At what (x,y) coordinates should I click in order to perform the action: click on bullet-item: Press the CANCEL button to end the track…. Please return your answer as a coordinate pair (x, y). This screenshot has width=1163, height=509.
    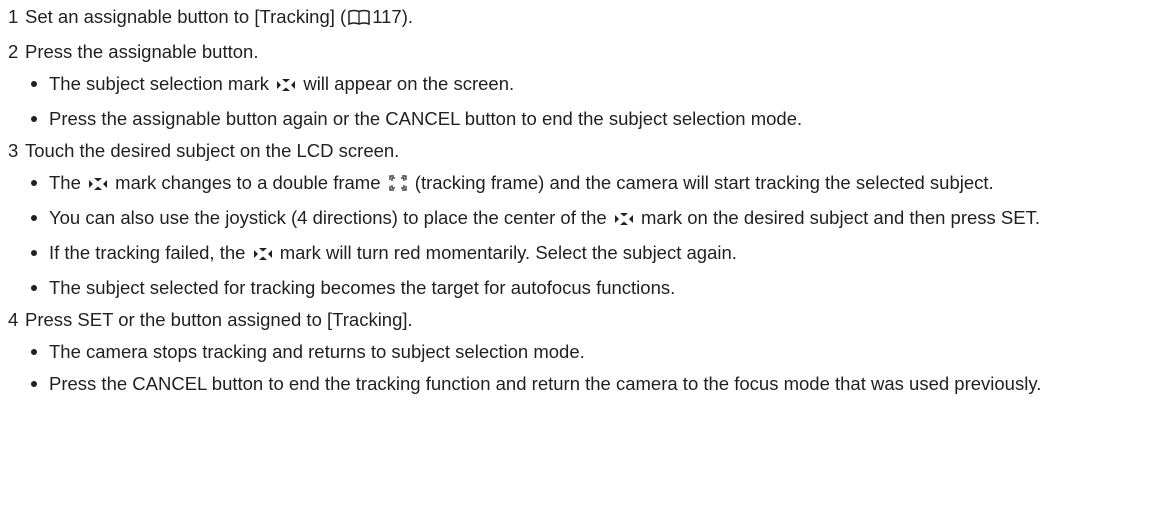
    Looking at the image, I should click on (583, 384).